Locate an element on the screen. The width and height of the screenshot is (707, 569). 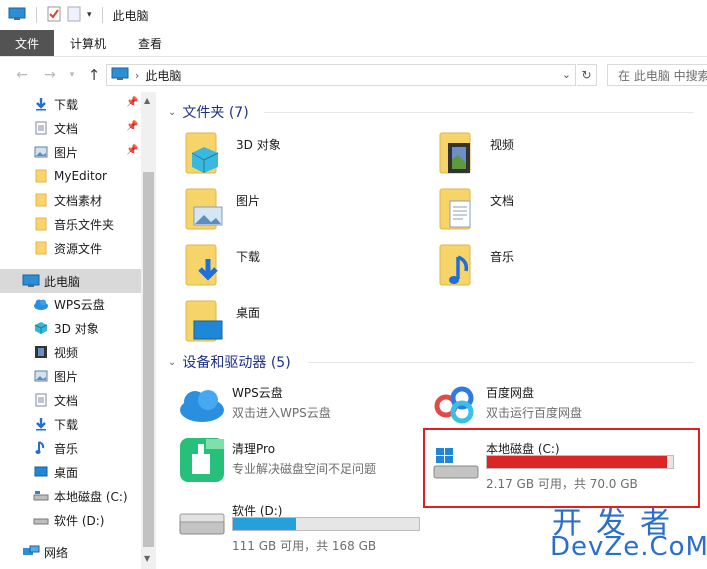
sidebar-scrollbar: ▲ ▼ is located at coordinates (148, 330).